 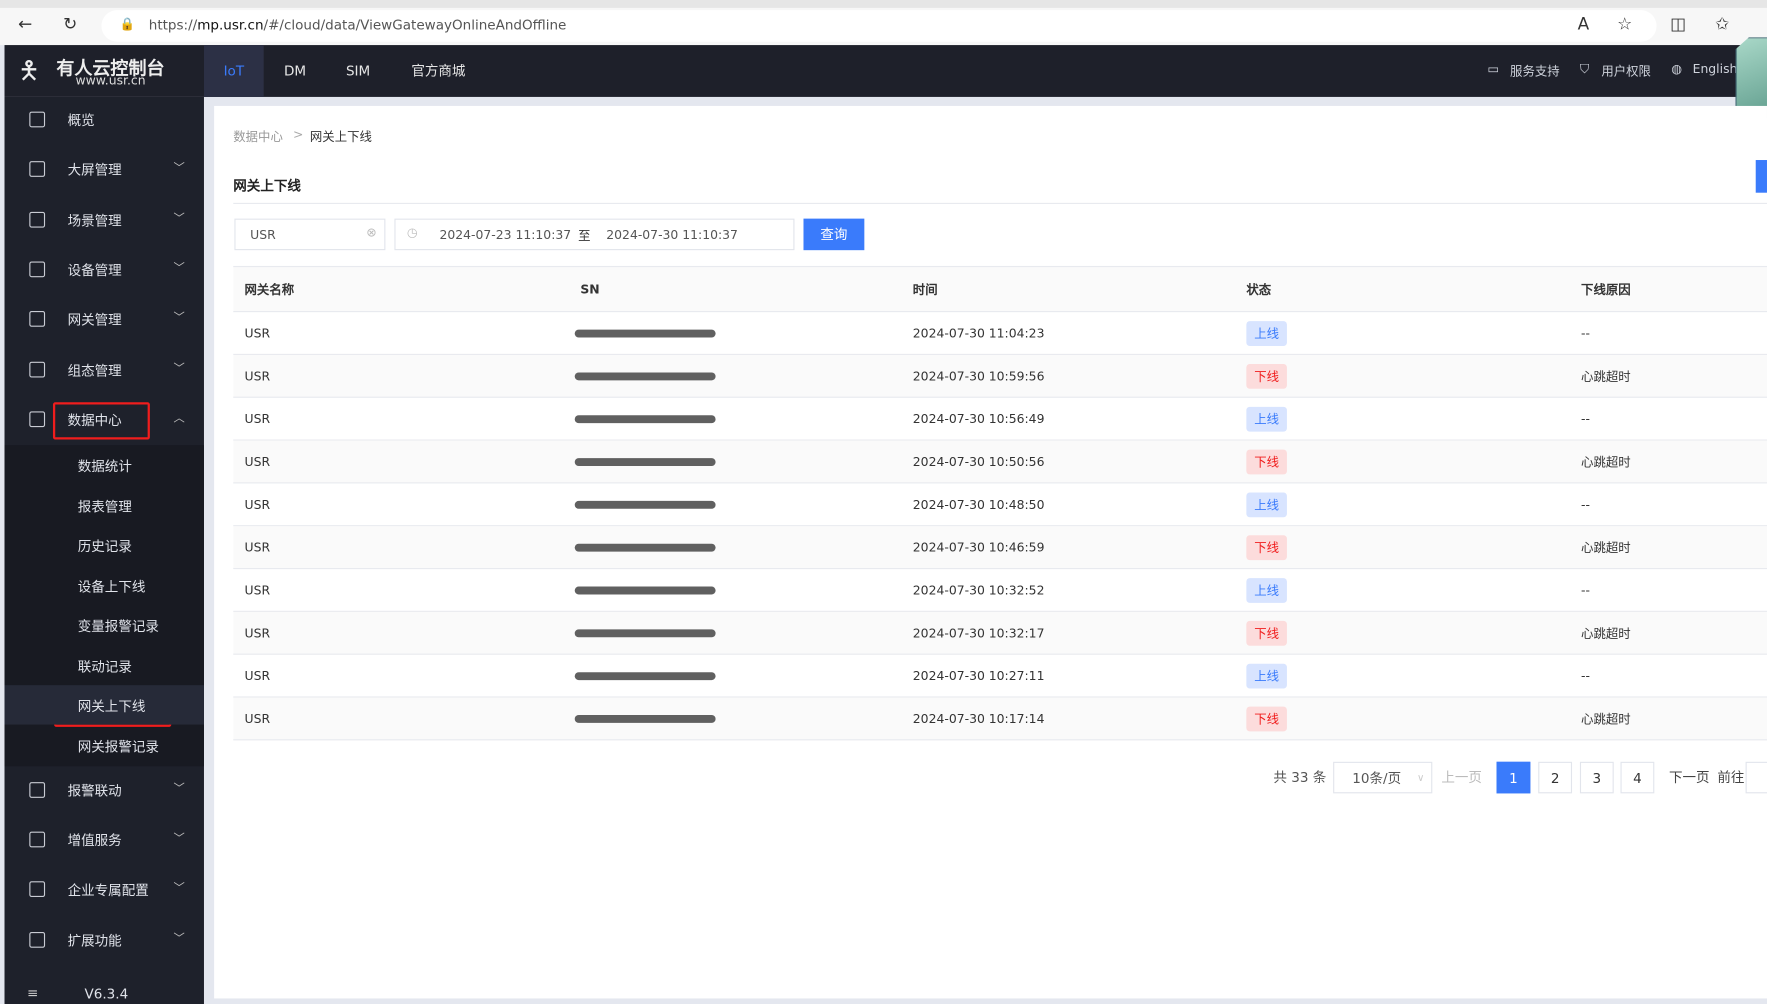 I want to click on sidebar-item-after-3: 扩展功能 ﹀, so click(x=104, y=941).